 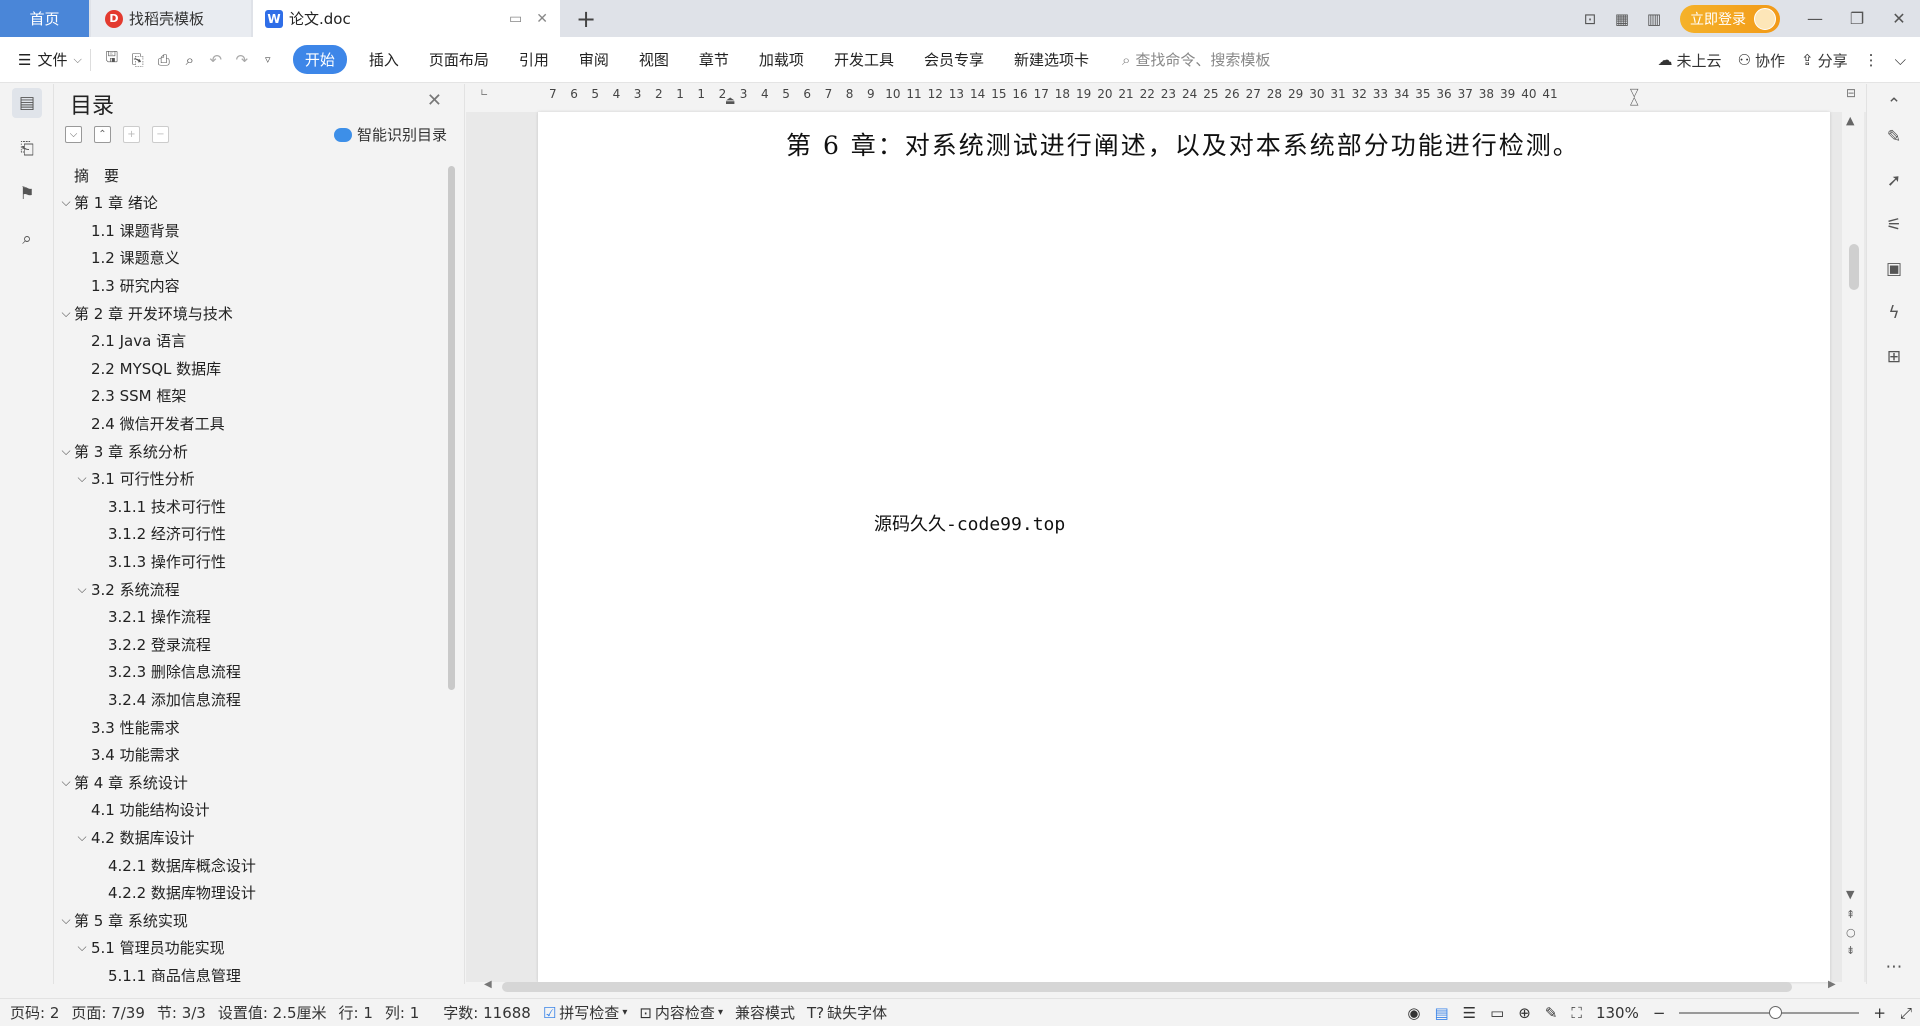 I want to click on tab-addins: 加载项, so click(x=781, y=59).